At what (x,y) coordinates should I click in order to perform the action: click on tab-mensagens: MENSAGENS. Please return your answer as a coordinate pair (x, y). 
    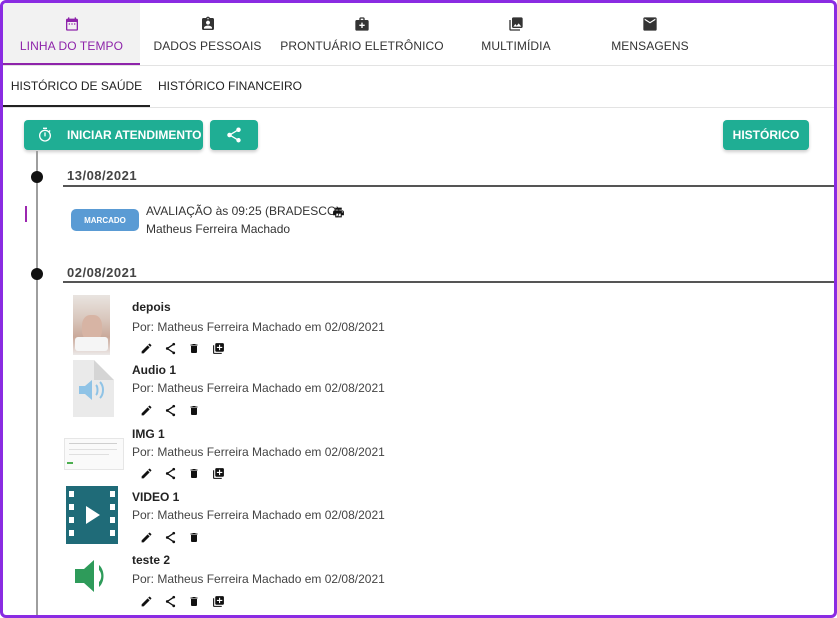
    Looking at the image, I should click on (650, 34).